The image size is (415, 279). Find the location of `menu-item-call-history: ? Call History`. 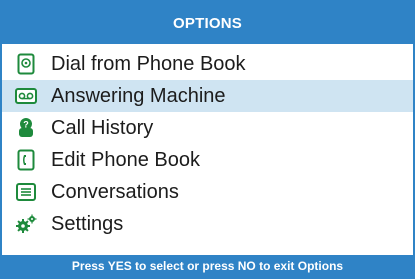

menu-item-call-history: ? Call History is located at coordinates (207, 128).